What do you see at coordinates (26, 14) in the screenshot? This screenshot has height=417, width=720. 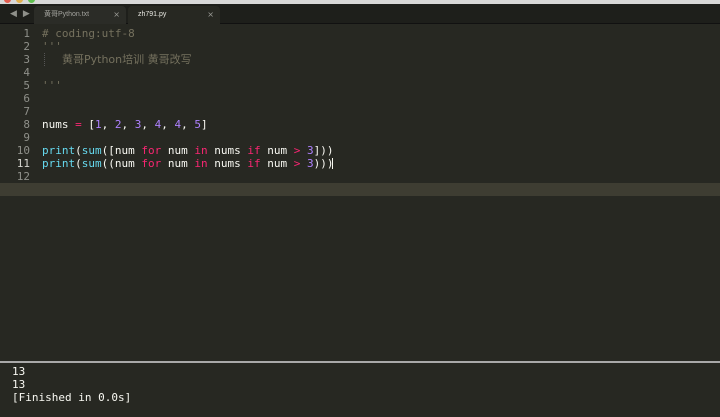 I see `forward-arrow-icon: ▶` at bounding box center [26, 14].